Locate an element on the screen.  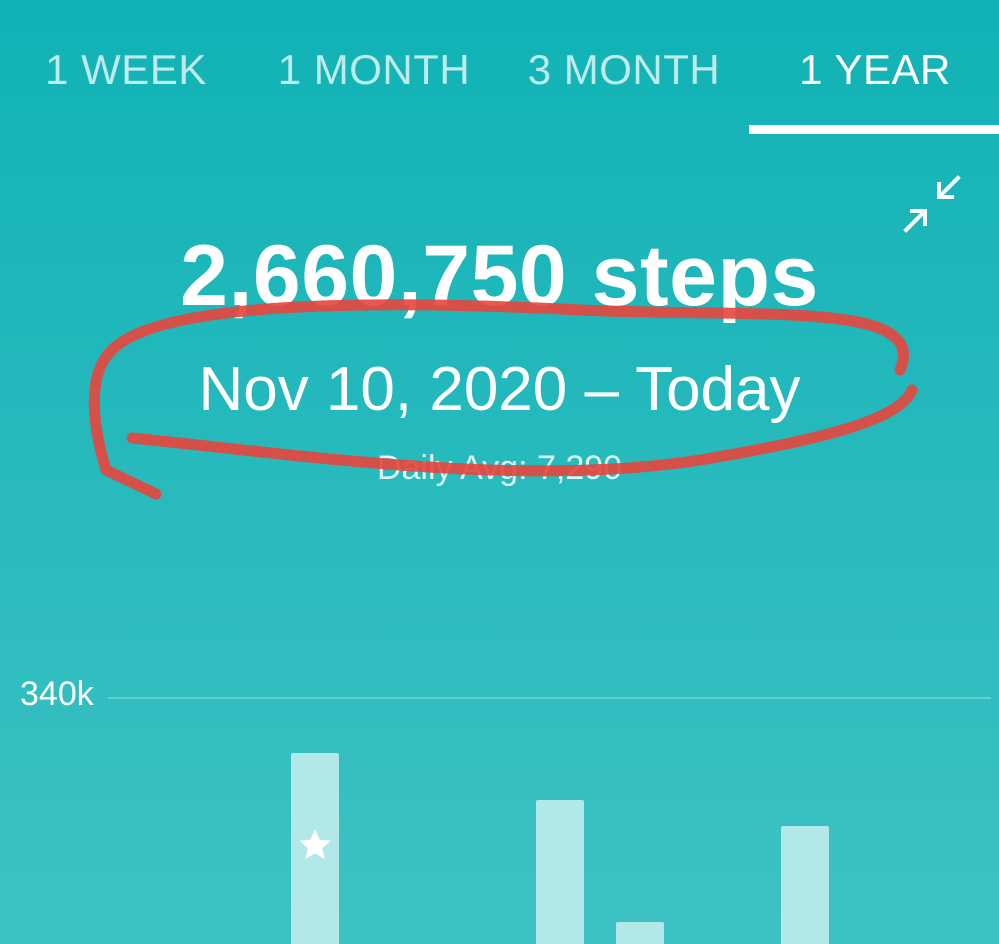
y-tick-label: 340k is located at coordinates (57, 694).